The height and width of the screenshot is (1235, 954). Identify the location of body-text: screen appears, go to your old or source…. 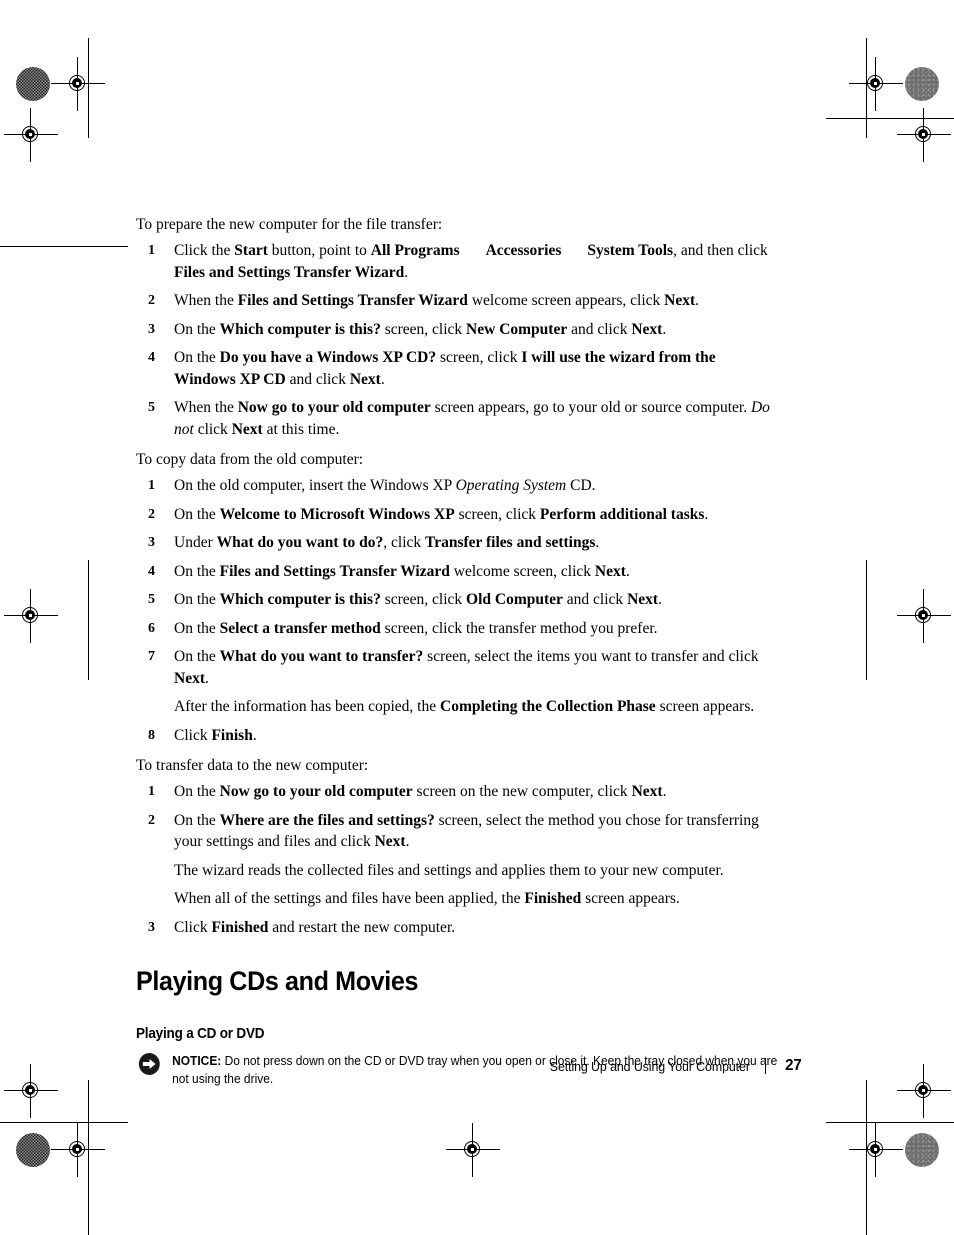
(590, 407).